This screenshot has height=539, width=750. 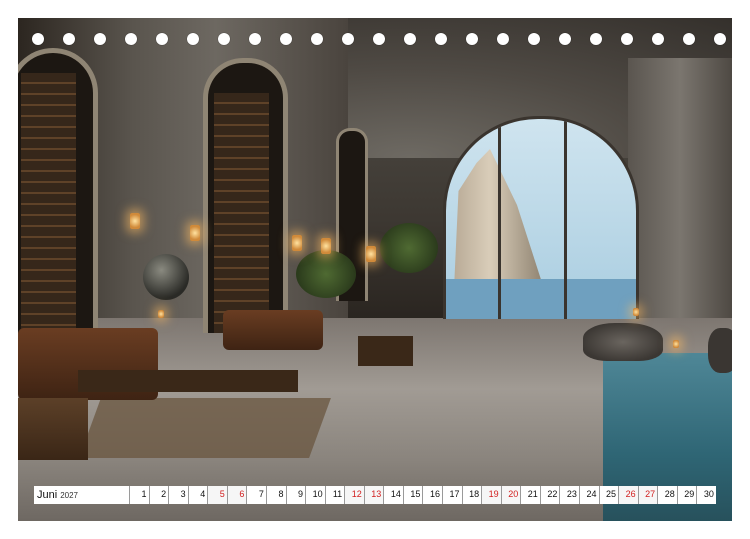 What do you see at coordinates (277, 495) in the screenshot?
I see `day-cell: 8` at bounding box center [277, 495].